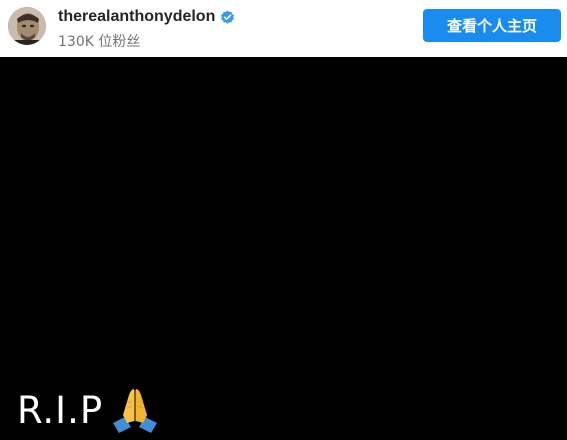  I want to click on username: therealanthonydelon, so click(146, 17).